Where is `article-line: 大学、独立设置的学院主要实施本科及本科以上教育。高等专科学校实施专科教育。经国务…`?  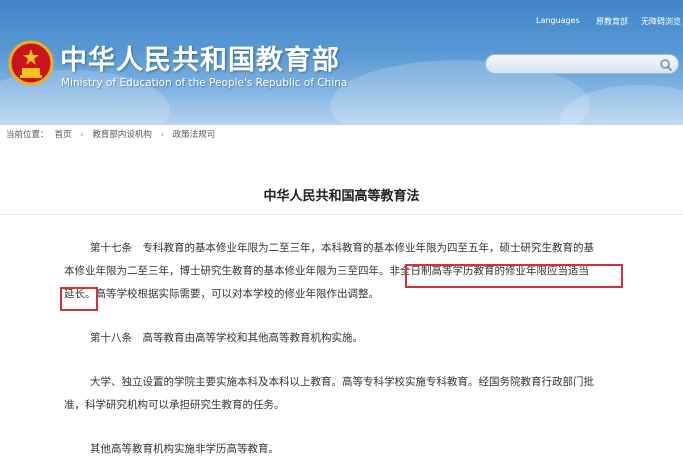
article-line: 大学、独立设置的学院主要实施本科及本科以上教育。高等专科学校实施专科教育。经国务… is located at coordinates (342, 382).